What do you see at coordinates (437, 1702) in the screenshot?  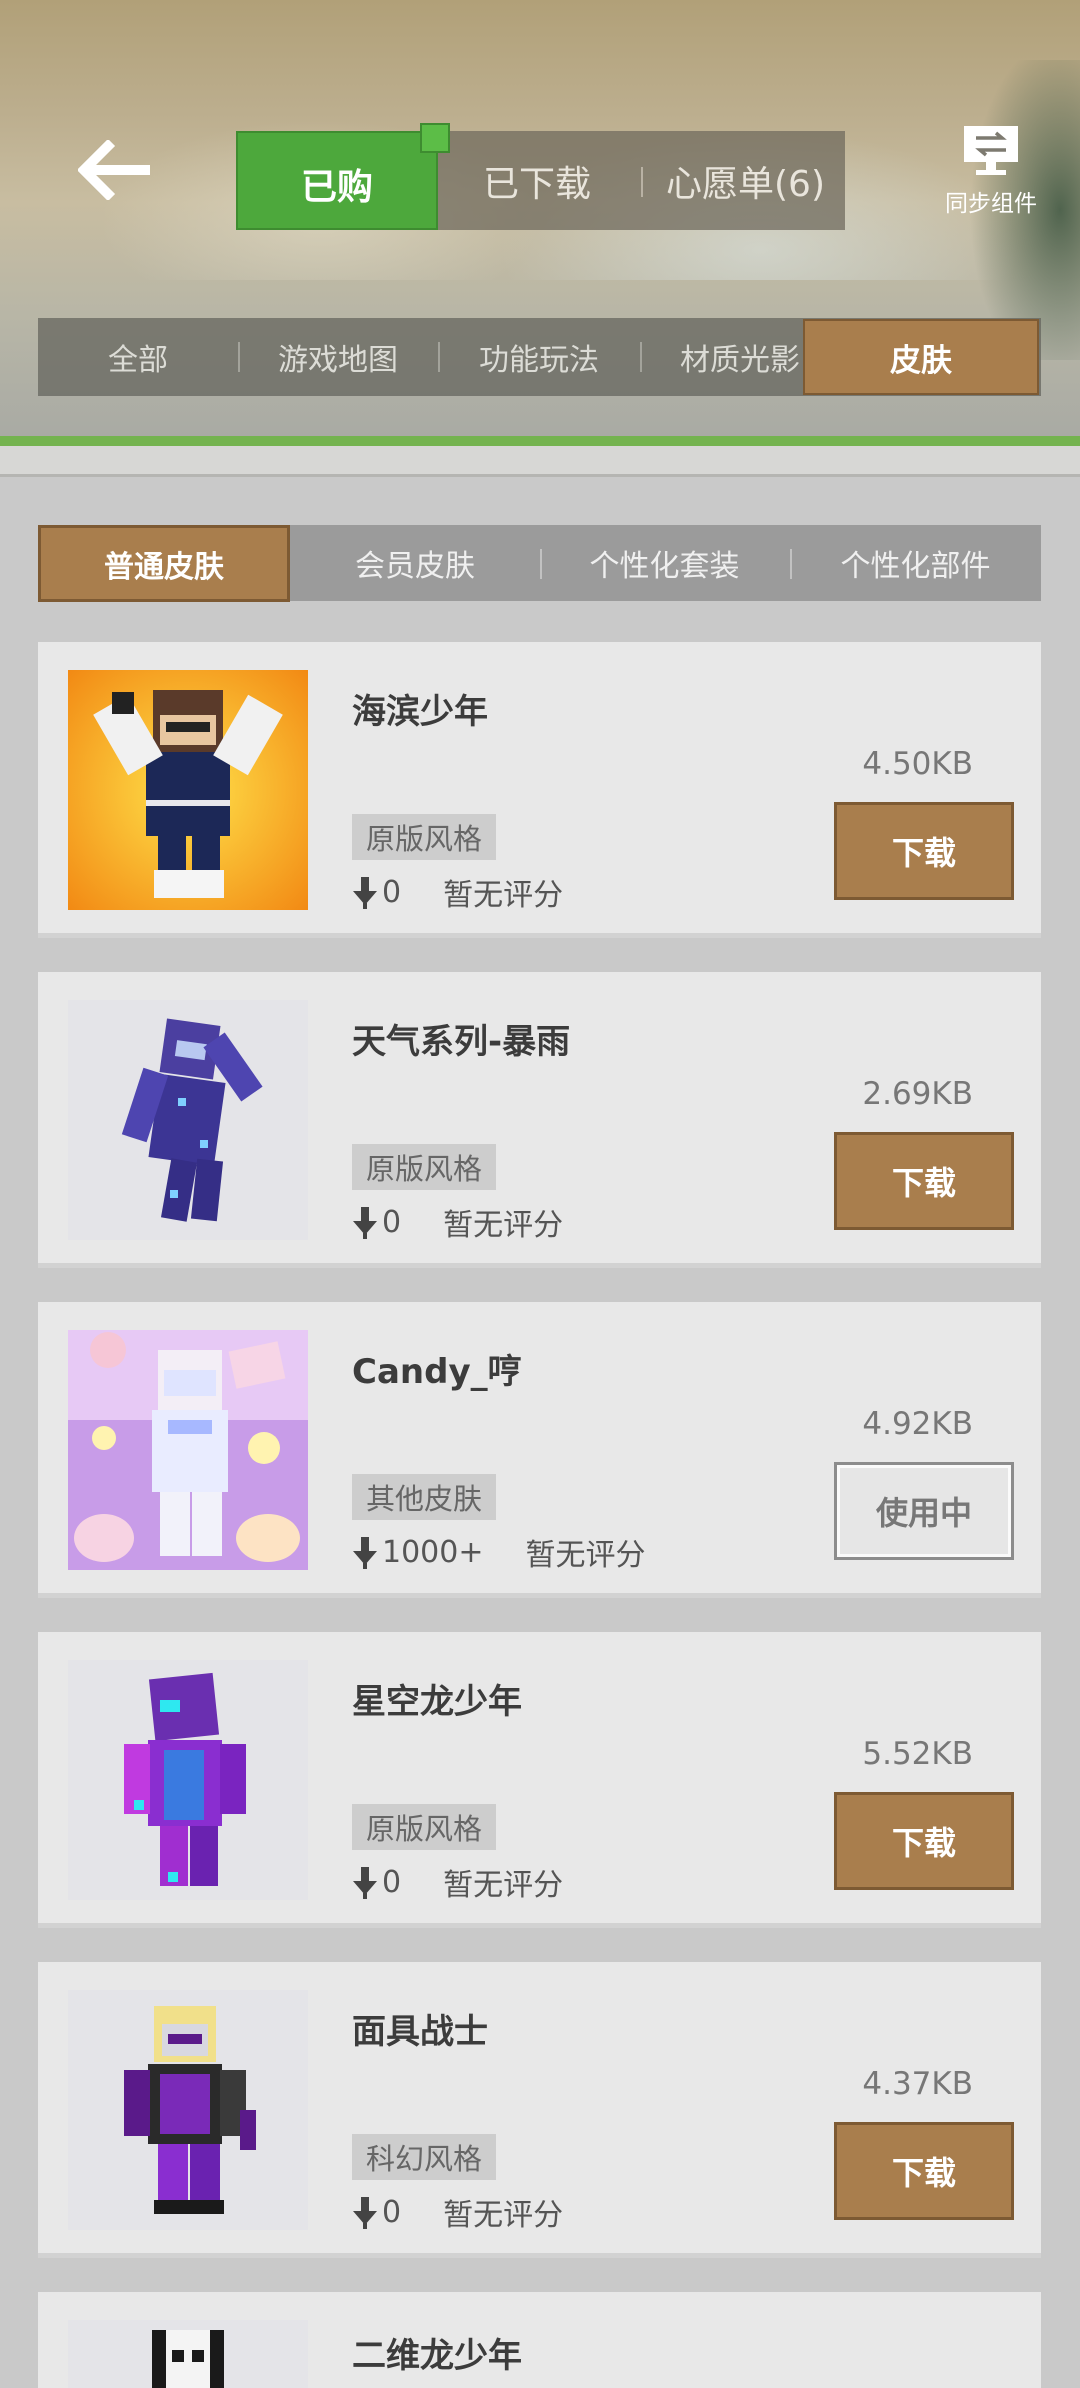 I see `skin-name: 星空龙少年` at bounding box center [437, 1702].